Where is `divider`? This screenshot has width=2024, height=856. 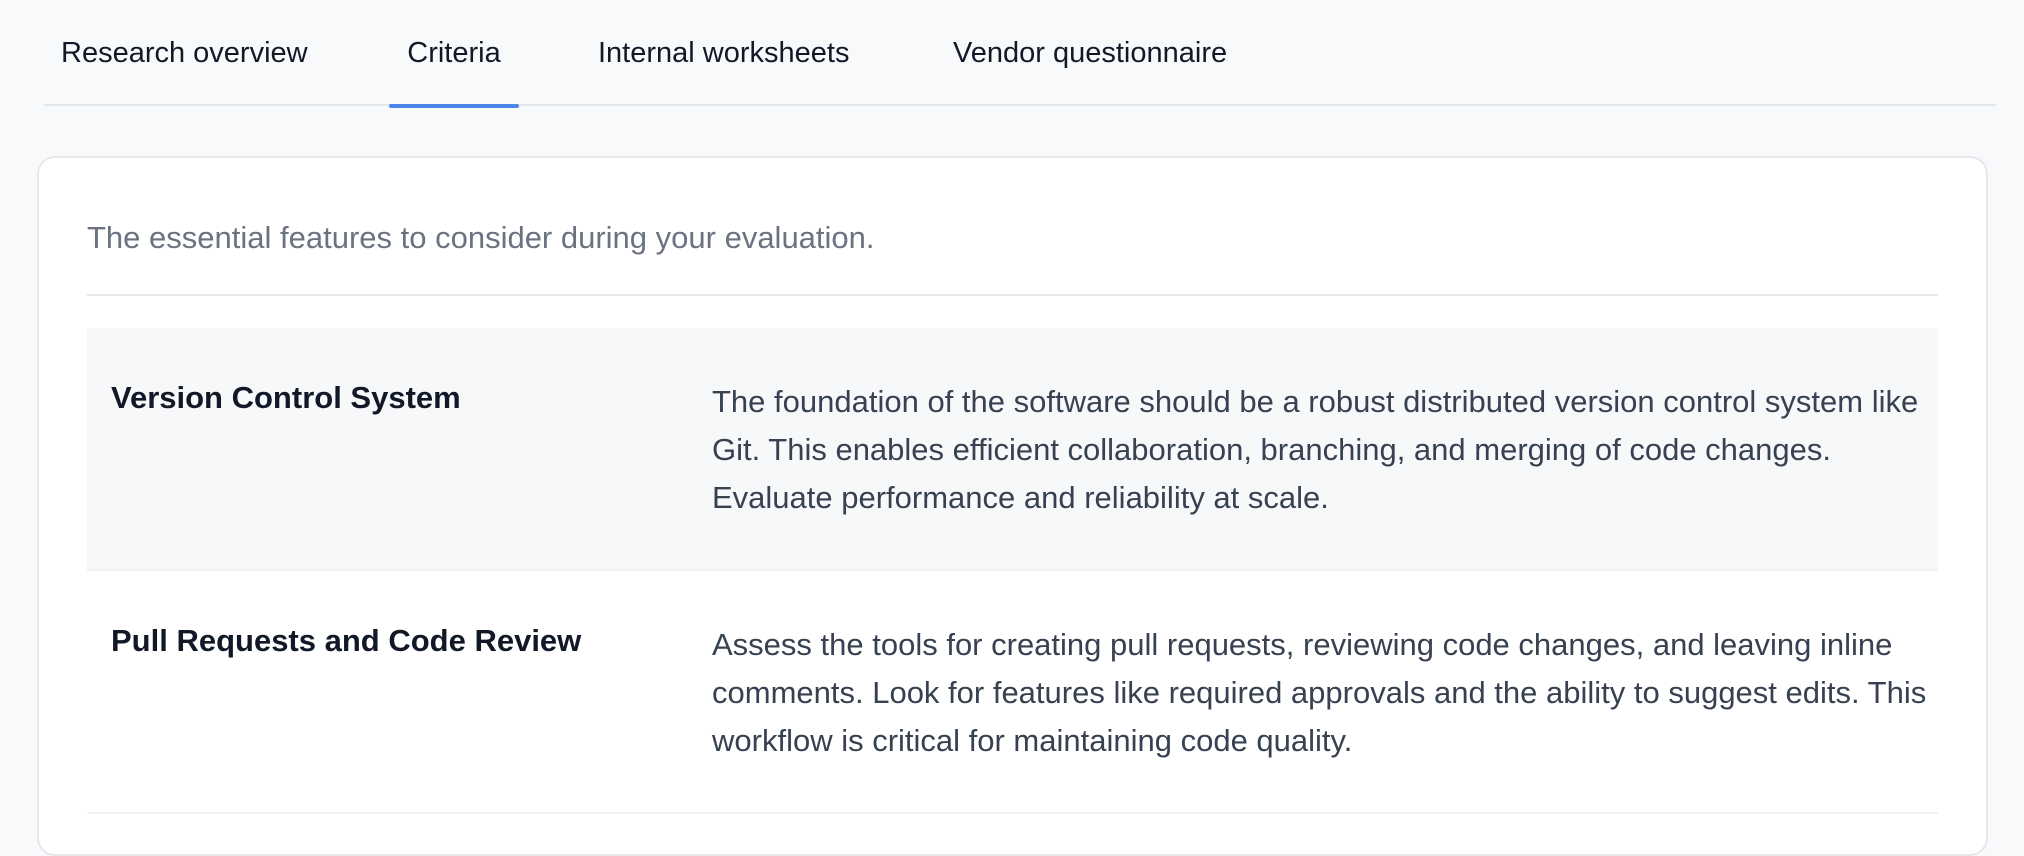 divider is located at coordinates (1012, 295).